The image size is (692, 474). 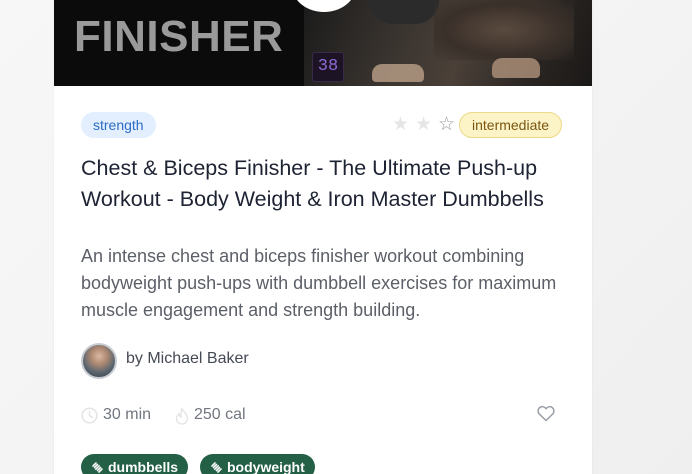 What do you see at coordinates (179, 36) in the screenshot?
I see `thumbnail-title: FINISHER` at bounding box center [179, 36].